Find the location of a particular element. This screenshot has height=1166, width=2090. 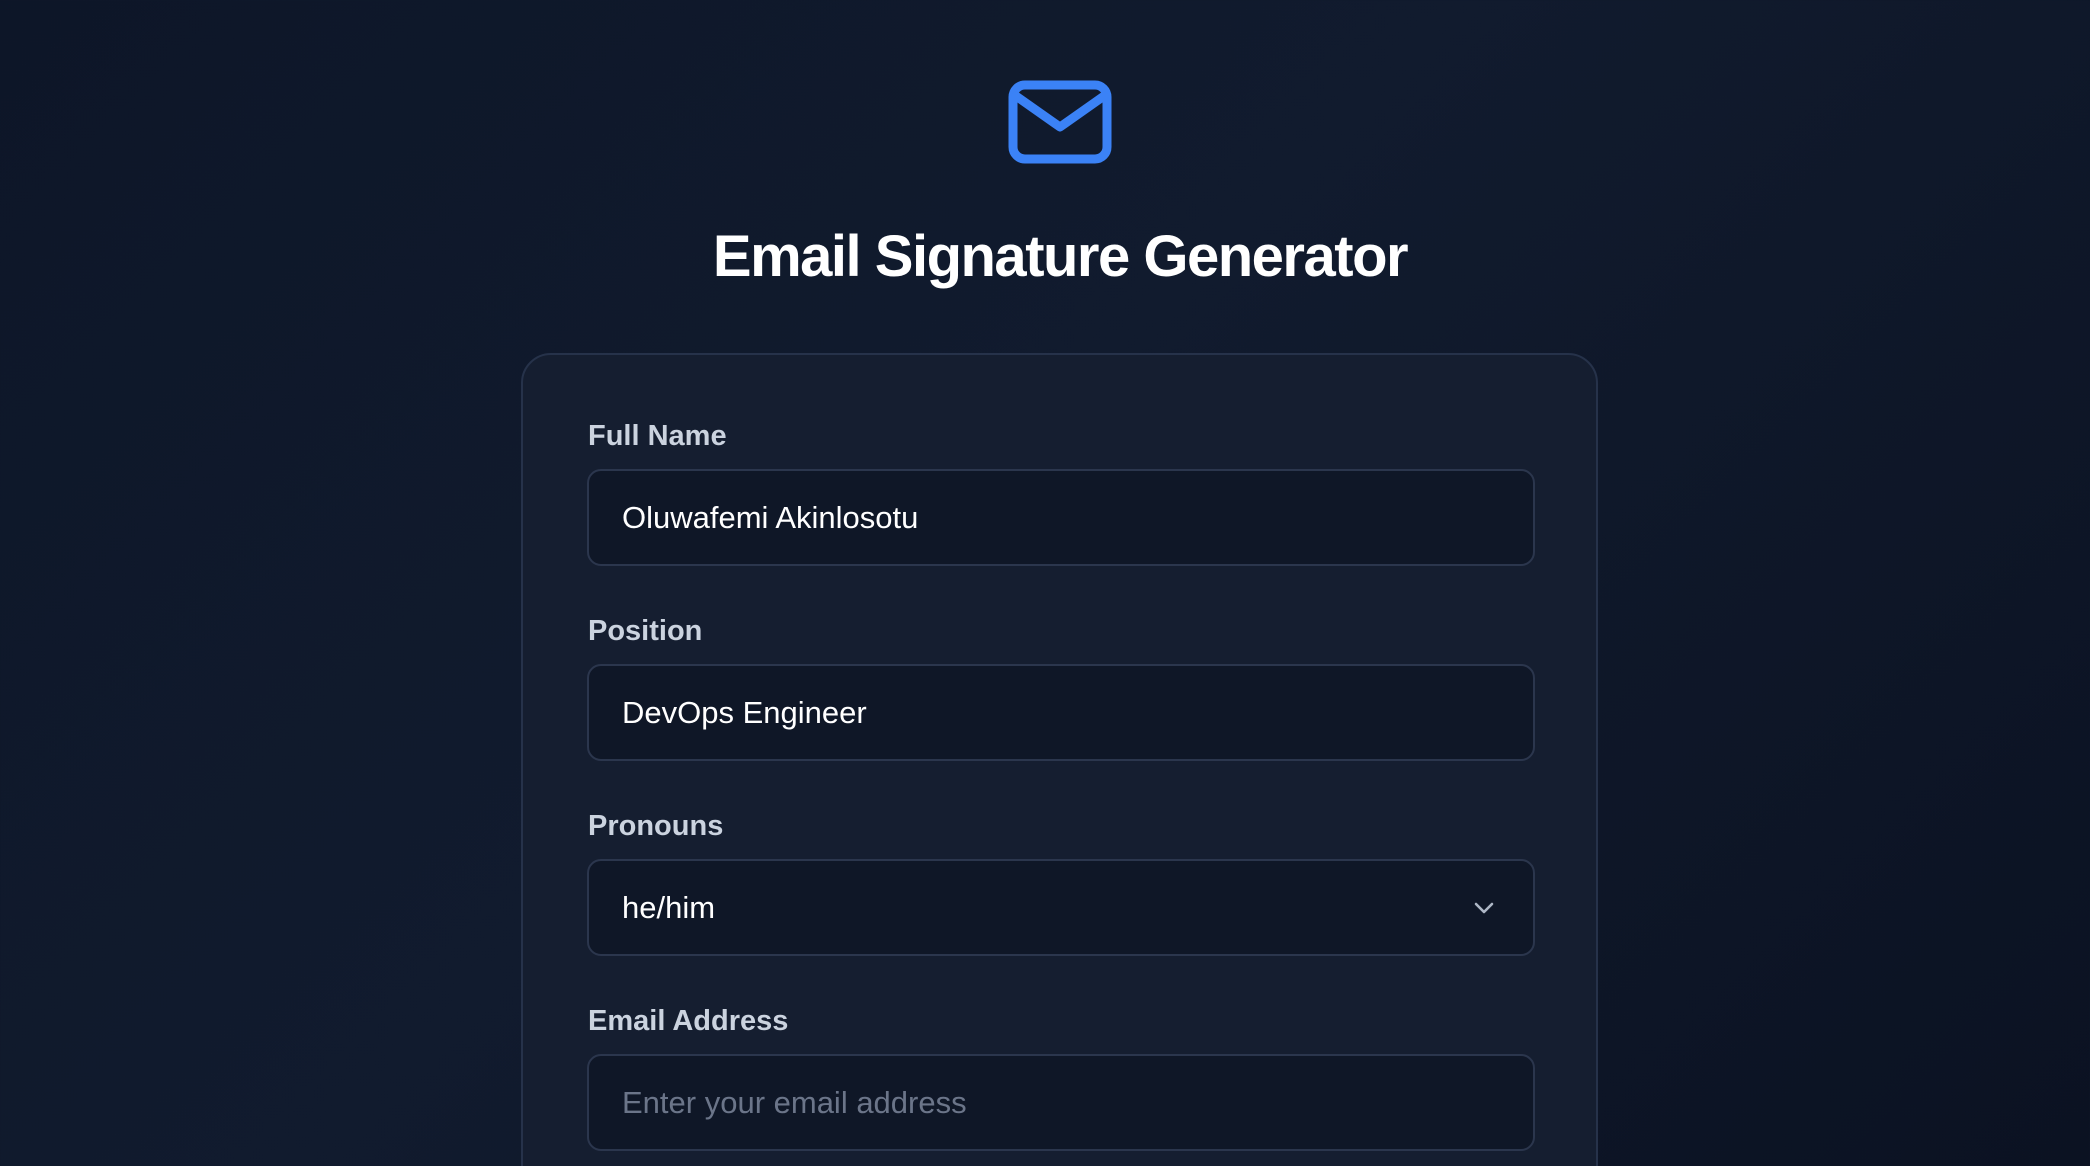

pronouns-select: he/him is located at coordinates (1061, 907).